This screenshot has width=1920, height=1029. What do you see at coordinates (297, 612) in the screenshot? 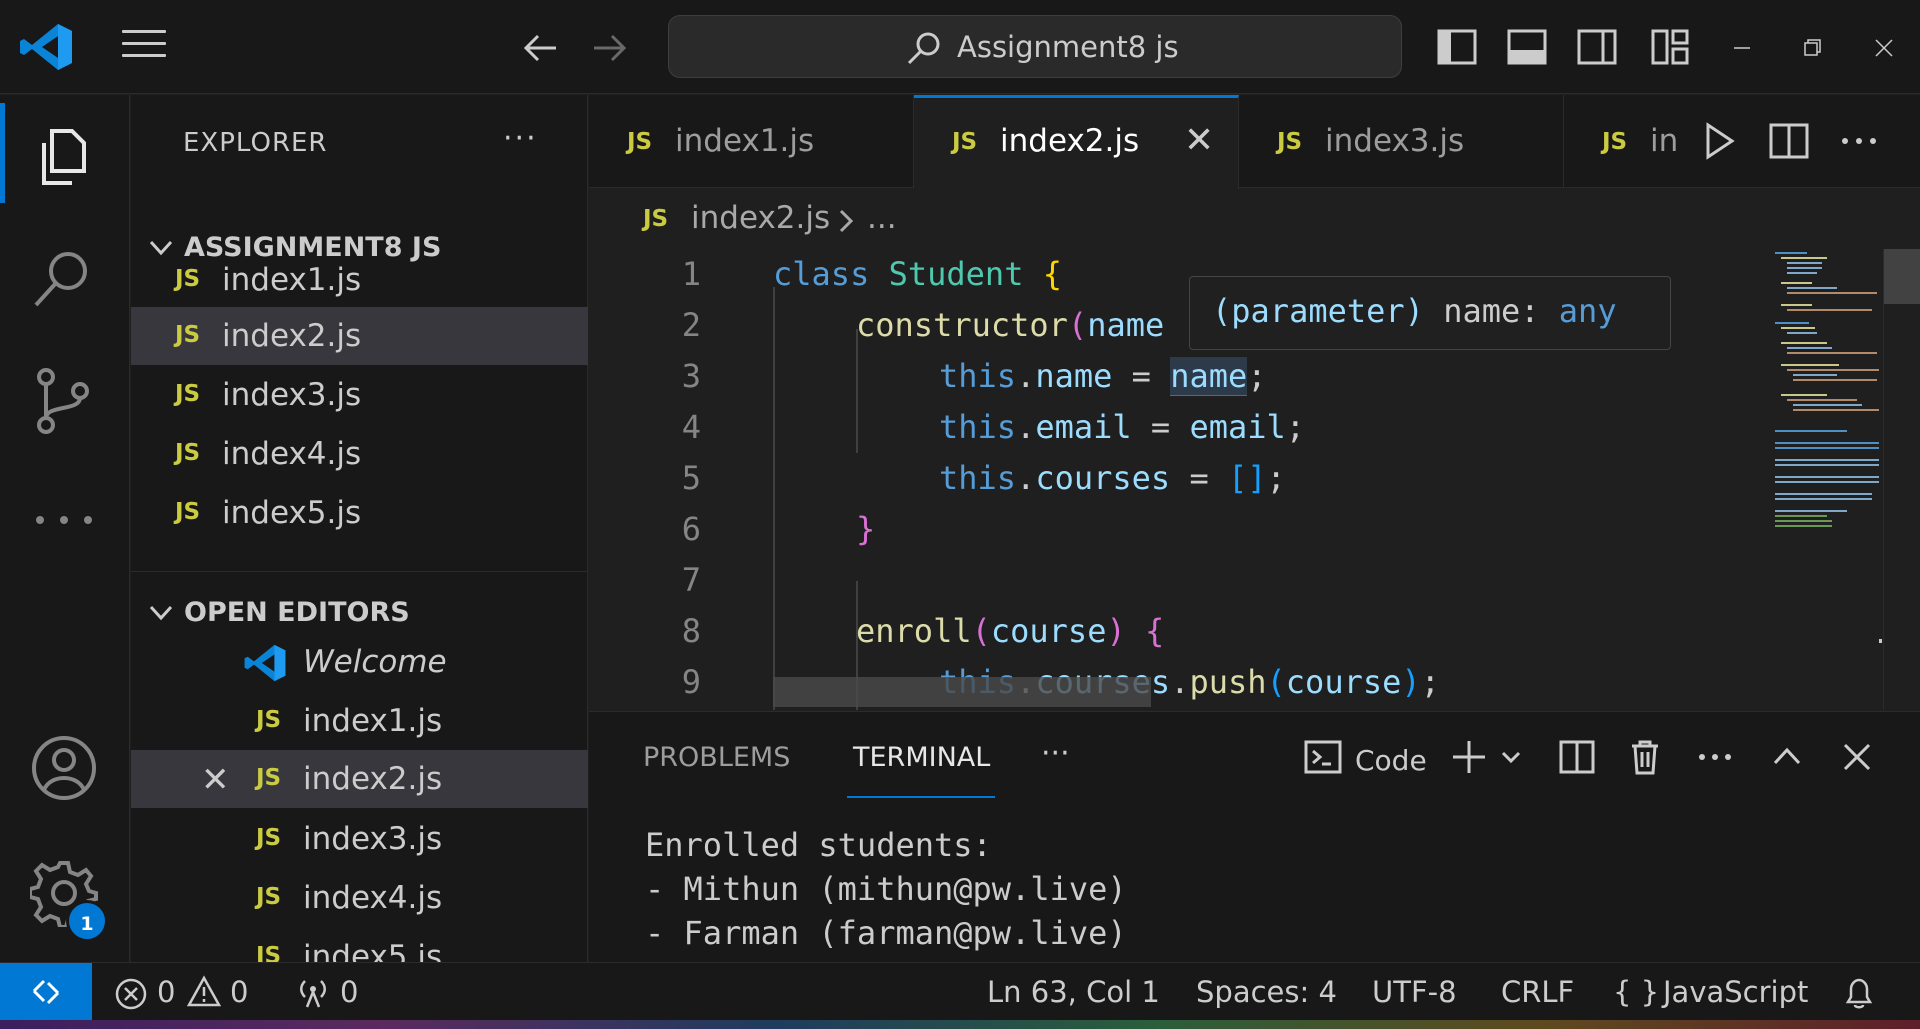
I see `open-editors-title: OPEN EDITORS` at bounding box center [297, 612].